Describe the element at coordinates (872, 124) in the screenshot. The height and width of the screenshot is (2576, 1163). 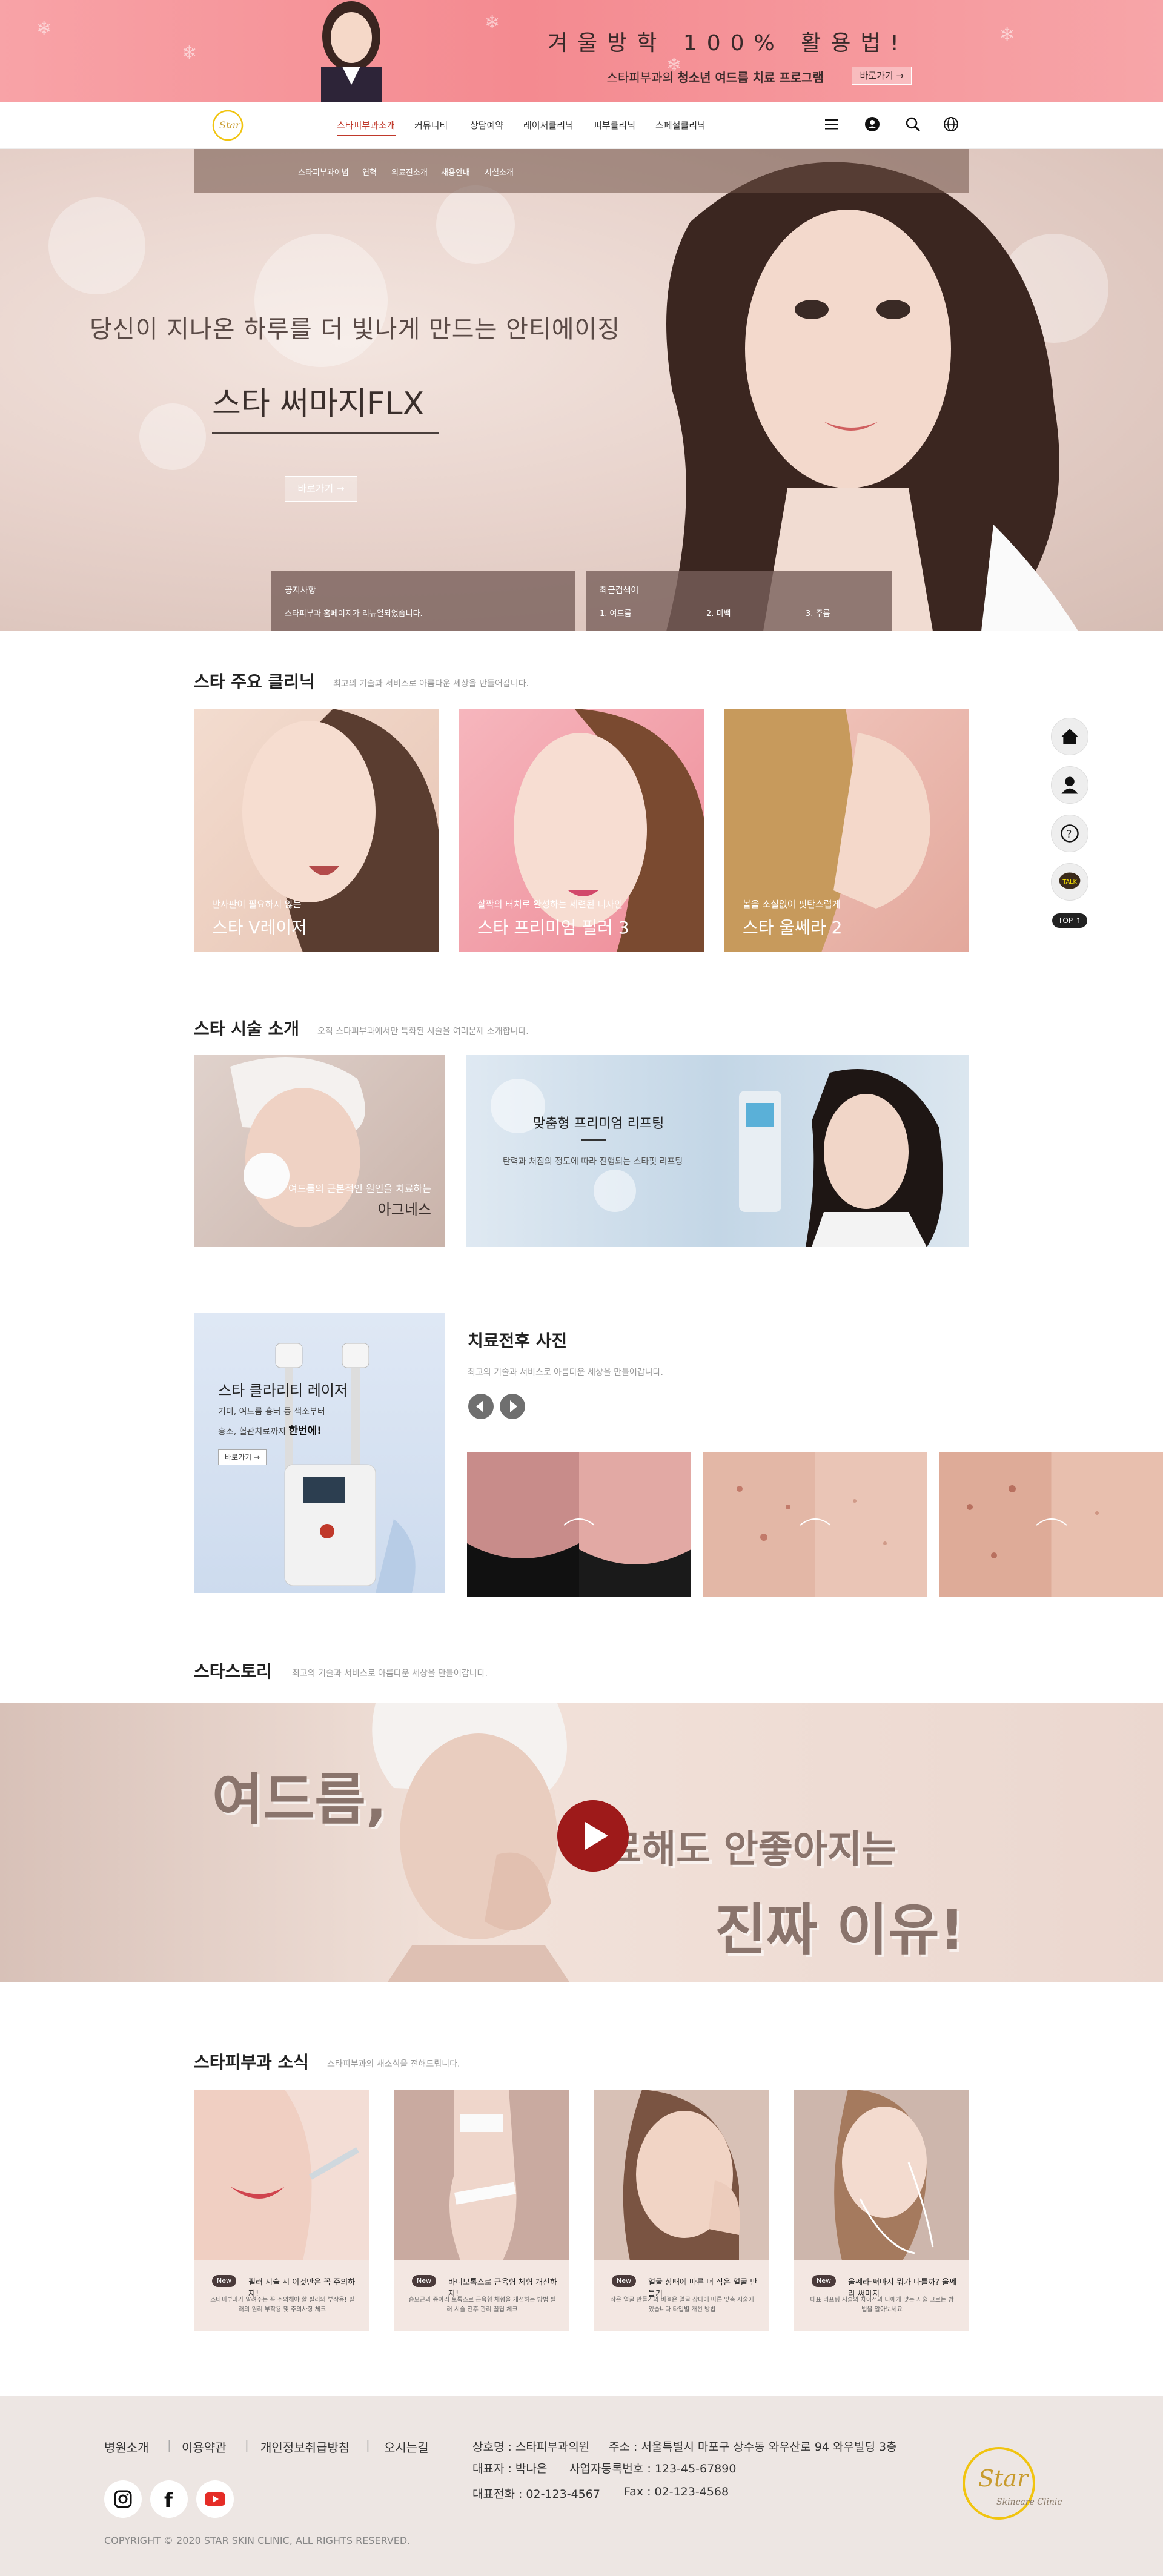
I see `user-icon` at that location.